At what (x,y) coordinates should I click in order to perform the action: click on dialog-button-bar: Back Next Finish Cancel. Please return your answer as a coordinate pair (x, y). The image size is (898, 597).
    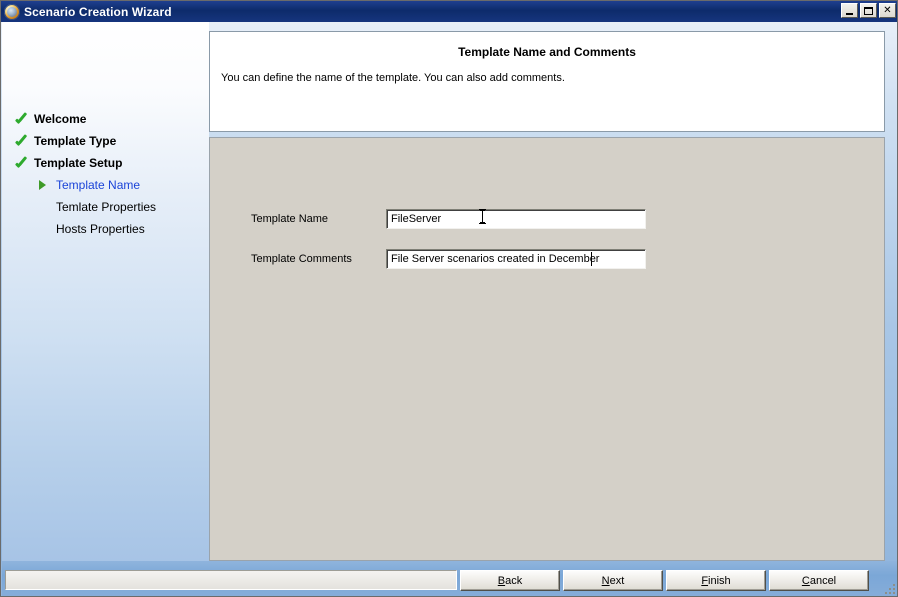
    Looking at the image, I should click on (664, 580).